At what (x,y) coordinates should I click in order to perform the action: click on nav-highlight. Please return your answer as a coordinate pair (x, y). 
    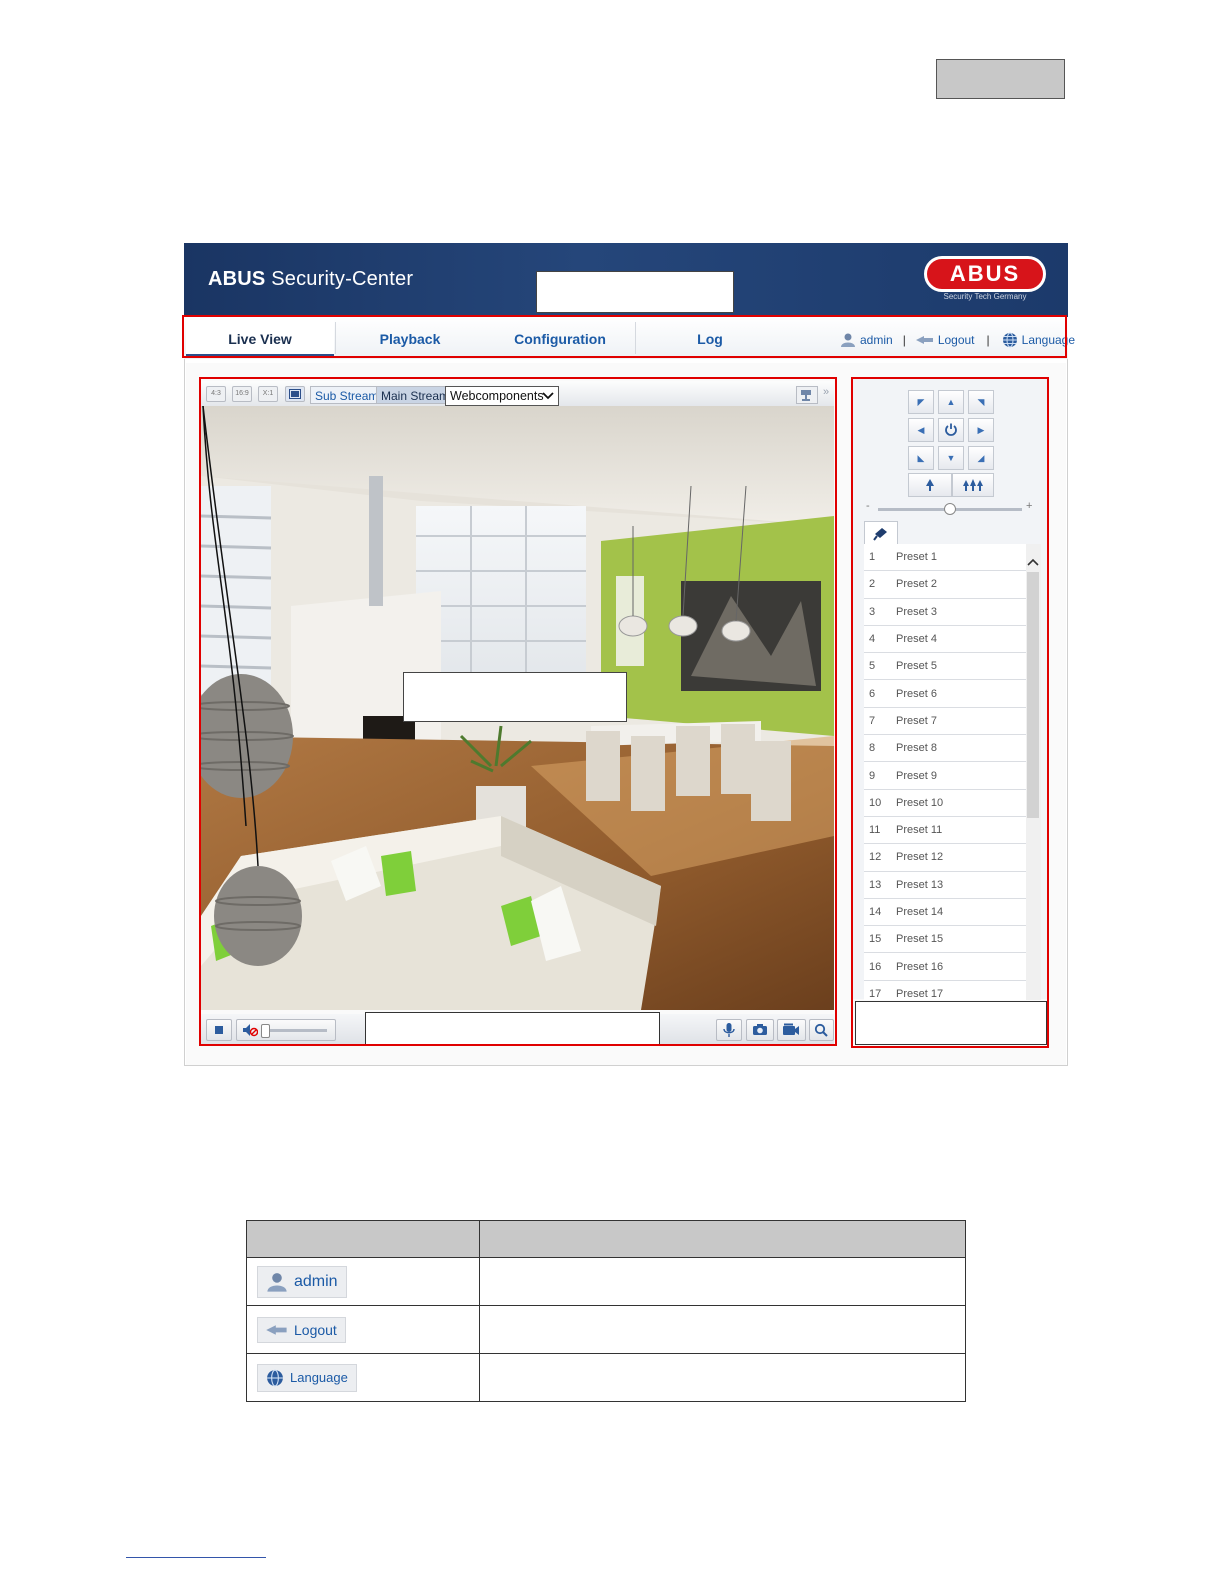
    Looking at the image, I should click on (624, 336).